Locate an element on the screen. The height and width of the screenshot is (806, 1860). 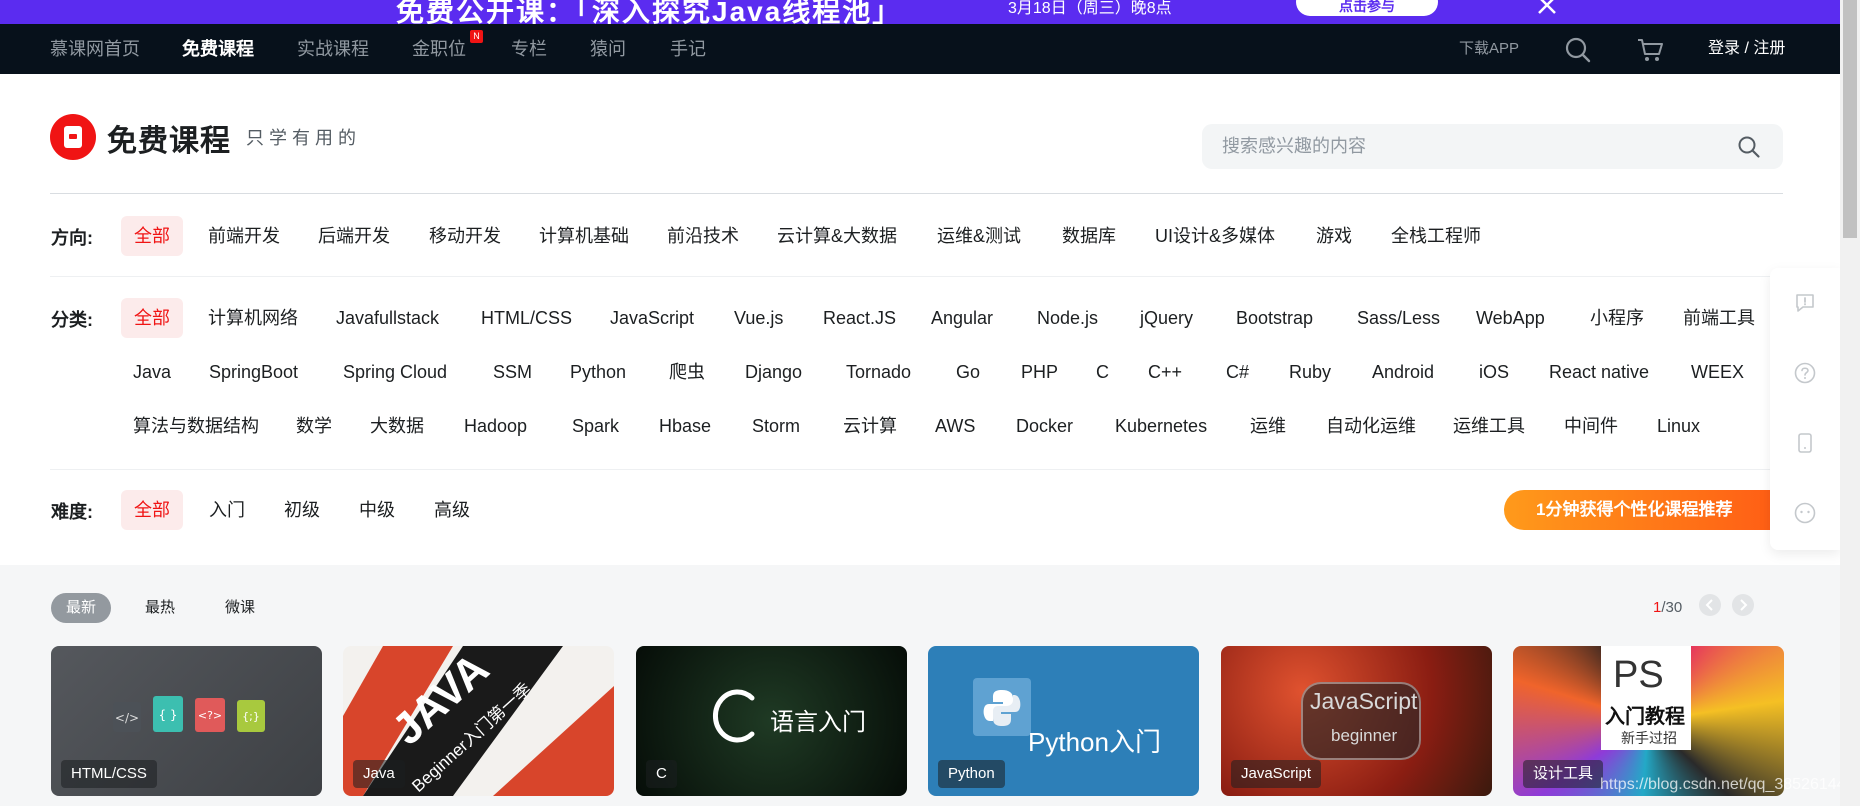
category-item: iOS is located at coordinates (1494, 372).